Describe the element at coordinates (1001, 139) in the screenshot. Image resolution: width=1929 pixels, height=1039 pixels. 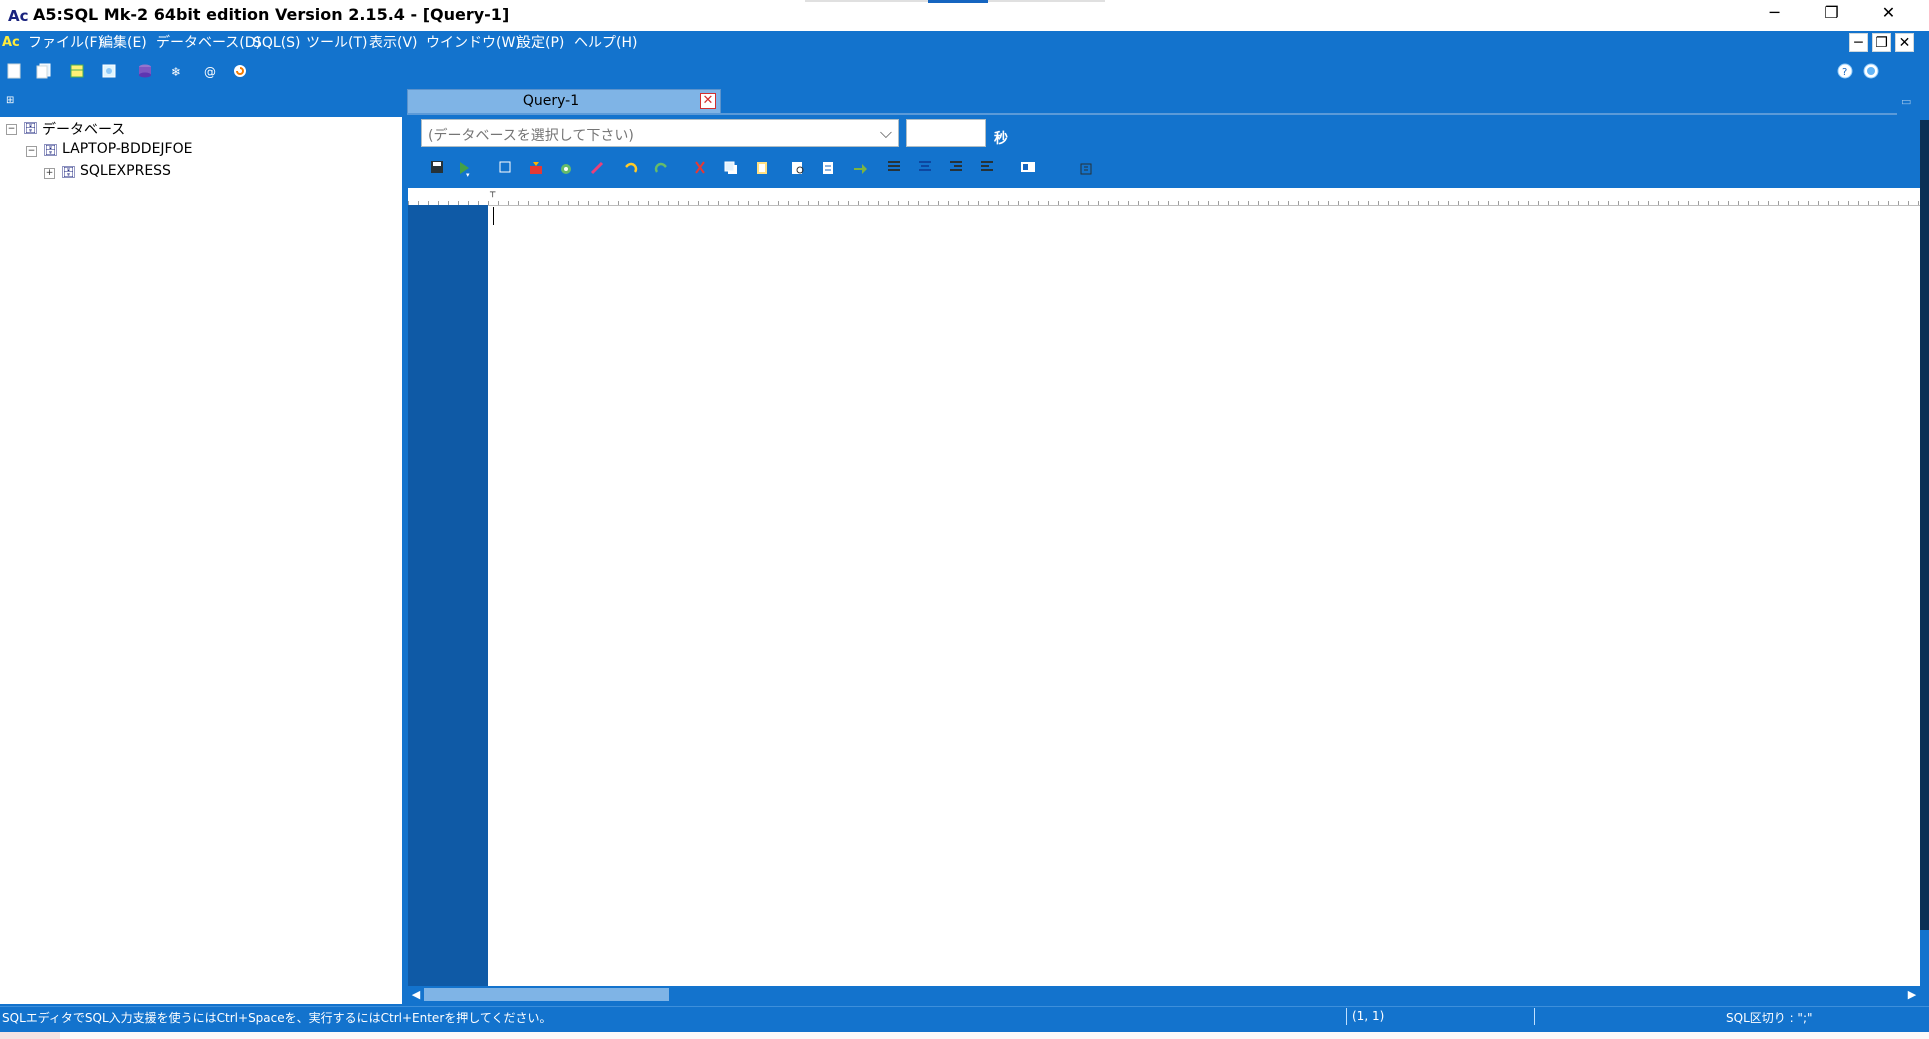
I see `seconds-label: 秒` at that location.